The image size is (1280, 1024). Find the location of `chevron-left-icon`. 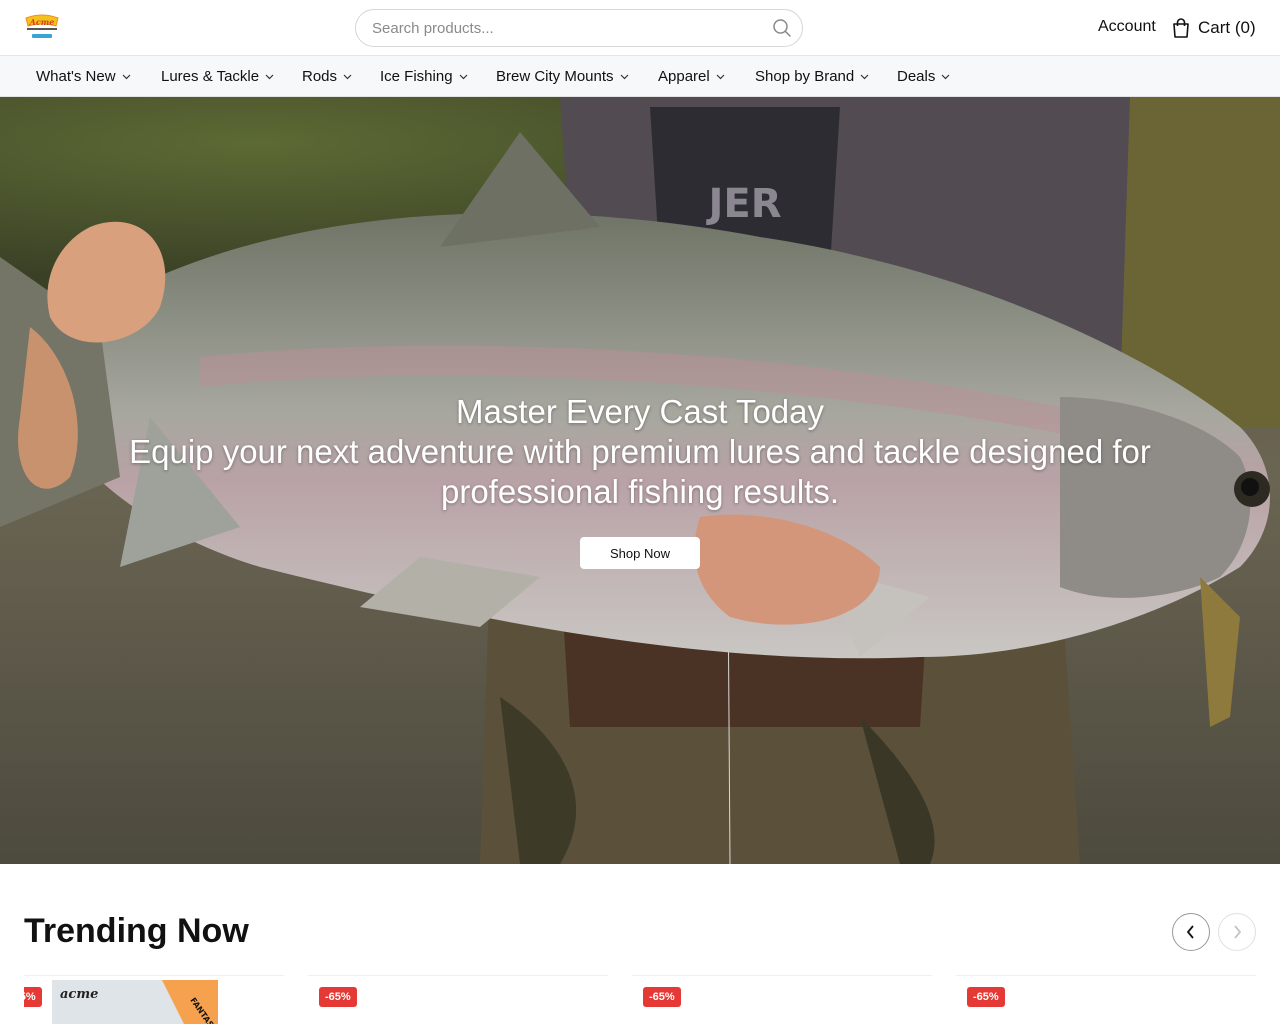

chevron-left-icon is located at coordinates (1190, 932).